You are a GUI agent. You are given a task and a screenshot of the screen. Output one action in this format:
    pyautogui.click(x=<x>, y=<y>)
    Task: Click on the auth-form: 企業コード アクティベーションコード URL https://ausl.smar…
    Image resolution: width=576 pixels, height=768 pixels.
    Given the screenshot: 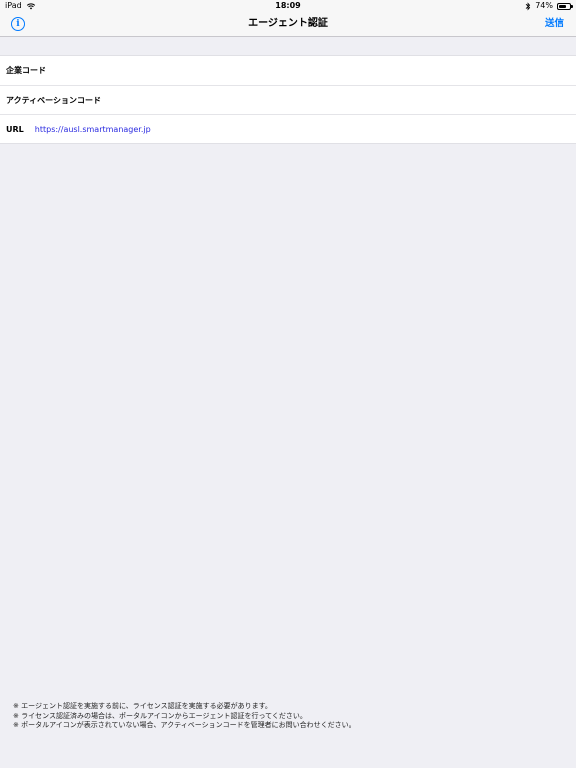 What is the action you would take?
    pyautogui.click(x=288, y=99)
    